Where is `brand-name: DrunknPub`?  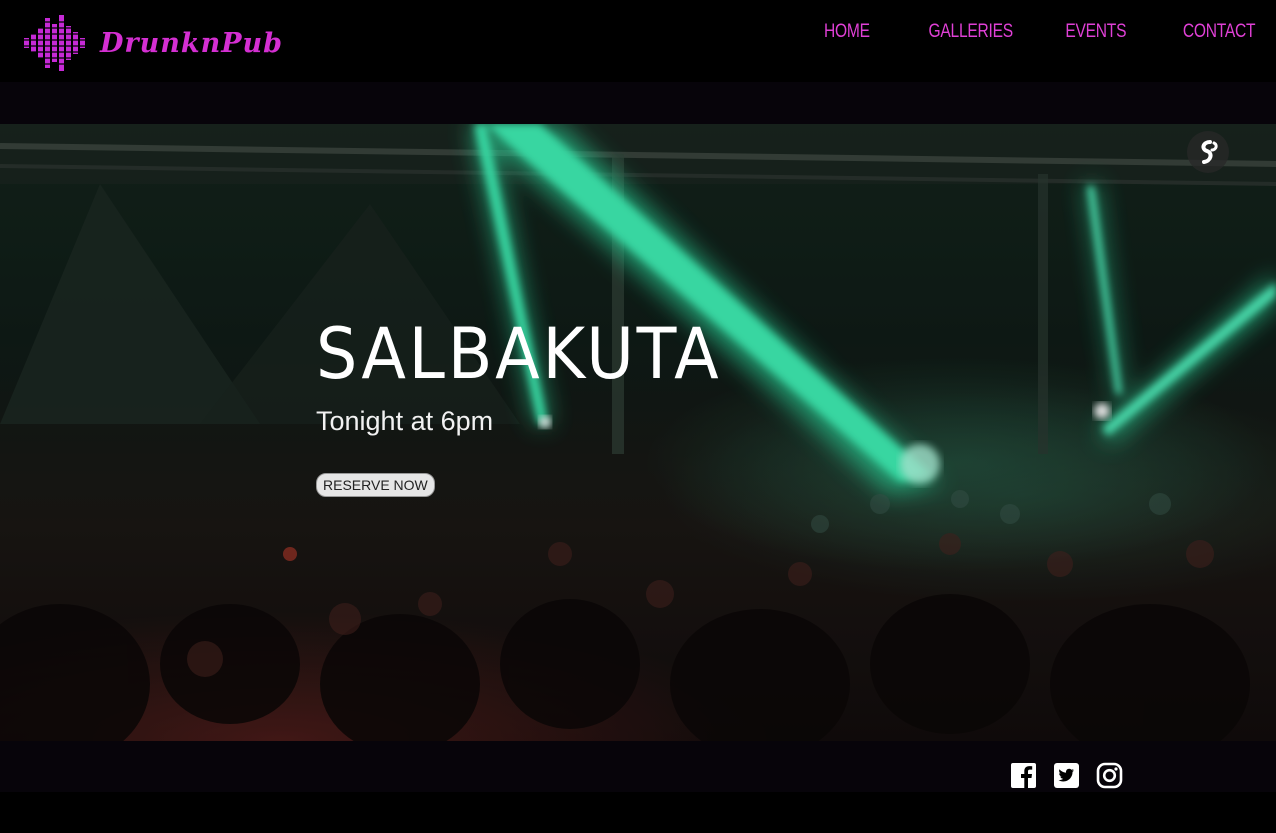
brand-name: DrunknPub is located at coordinates (192, 43).